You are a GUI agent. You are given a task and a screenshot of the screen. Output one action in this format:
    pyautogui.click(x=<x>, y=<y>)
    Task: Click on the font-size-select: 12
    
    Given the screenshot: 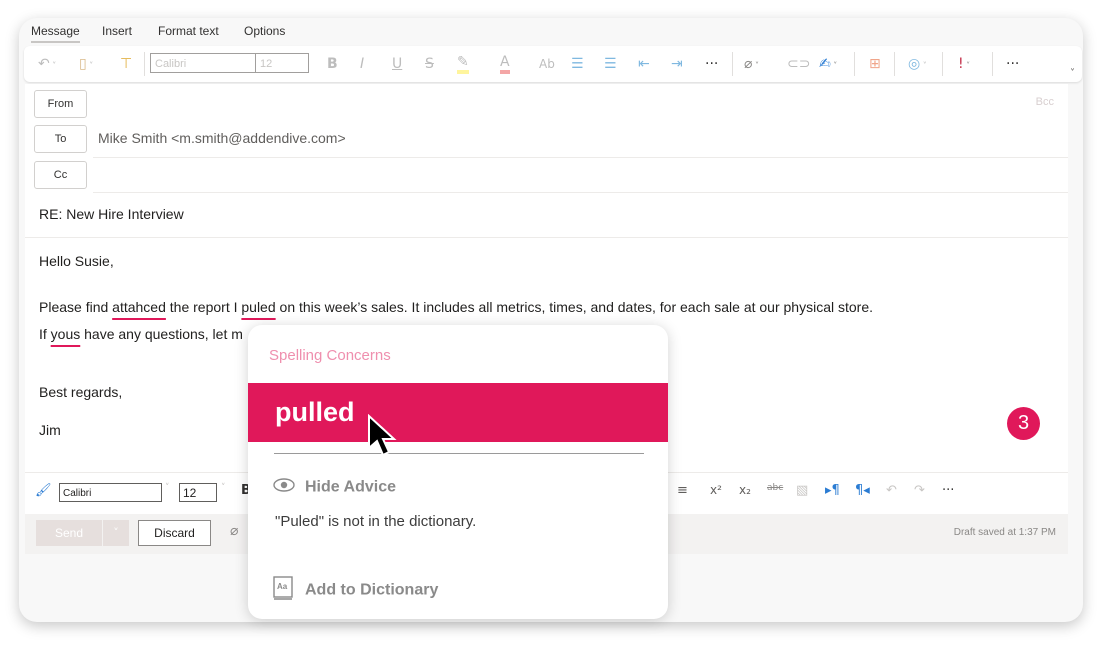 What is the action you would take?
    pyautogui.click(x=282, y=63)
    